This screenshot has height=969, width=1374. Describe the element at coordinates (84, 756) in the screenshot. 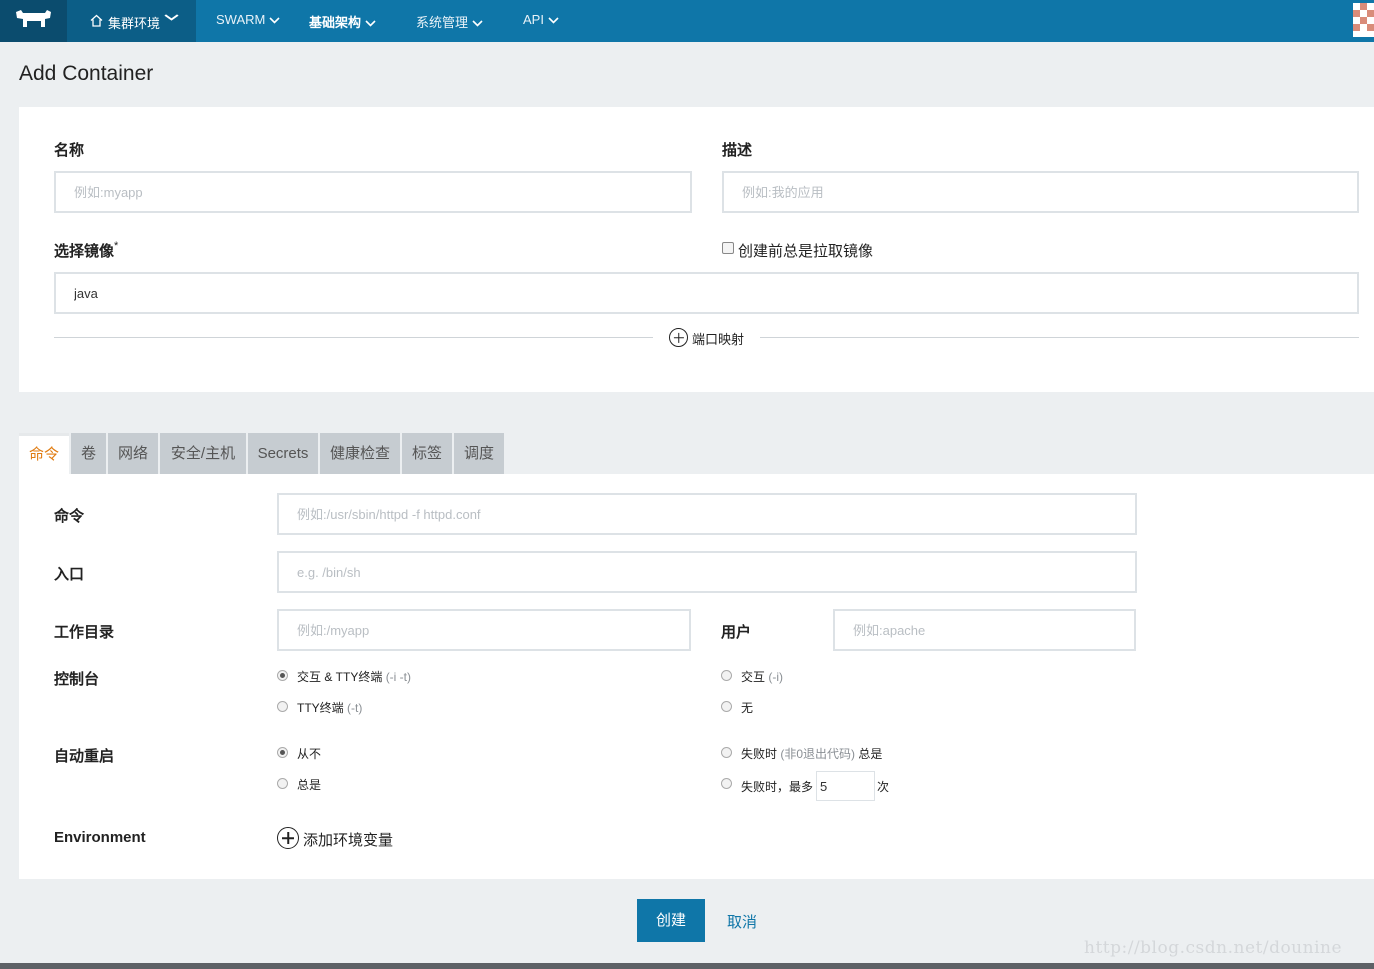

I see `restart-label: 自动重启` at that location.